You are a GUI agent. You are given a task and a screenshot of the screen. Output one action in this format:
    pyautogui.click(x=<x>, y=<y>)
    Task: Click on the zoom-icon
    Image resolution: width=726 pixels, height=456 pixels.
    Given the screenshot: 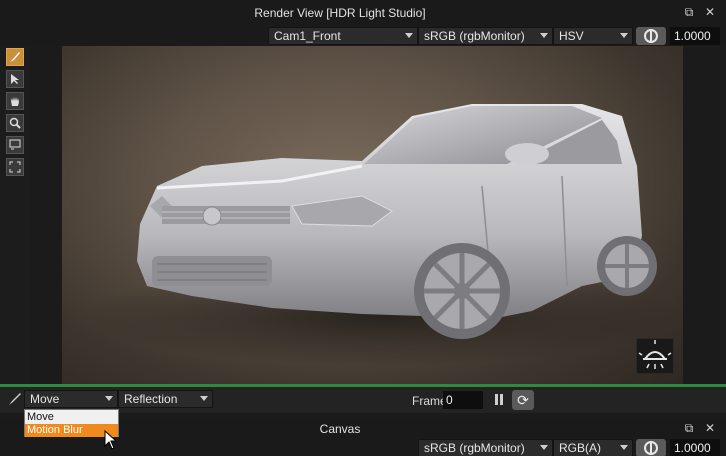 What is the action you would take?
    pyautogui.click(x=15, y=123)
    